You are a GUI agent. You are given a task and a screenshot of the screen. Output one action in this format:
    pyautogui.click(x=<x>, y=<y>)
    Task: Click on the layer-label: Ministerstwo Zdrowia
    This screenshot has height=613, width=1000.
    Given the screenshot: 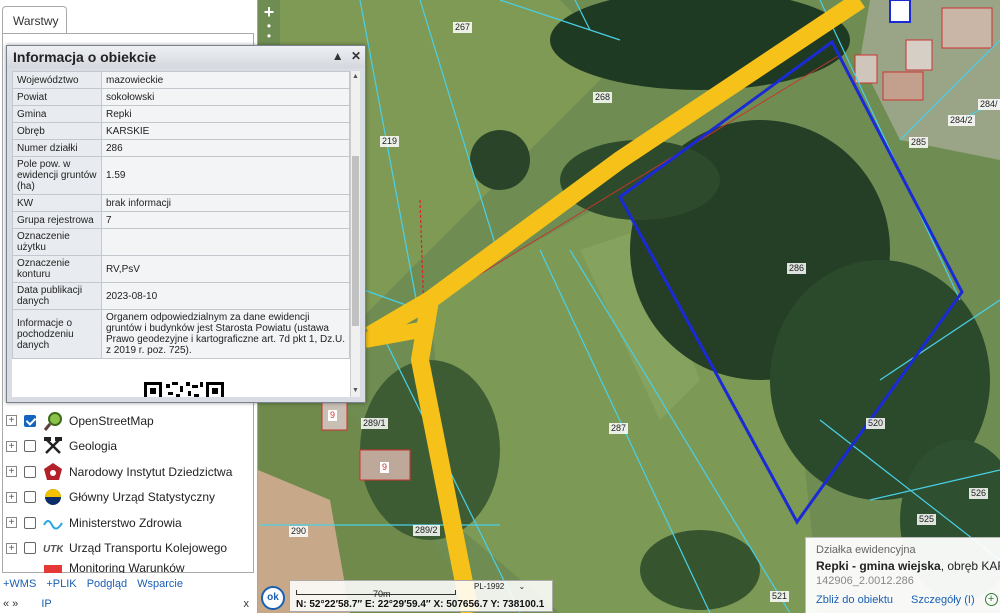 What is the action you would take?
    pyautogui.click(x=125, y=522)
    